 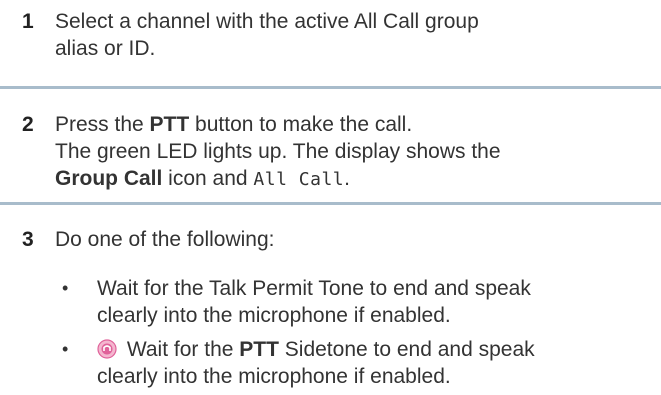 What do you see at coordinates (180, 349) in the screenshot?
I see `text: Wait for the` at bounding box center [180, 349].